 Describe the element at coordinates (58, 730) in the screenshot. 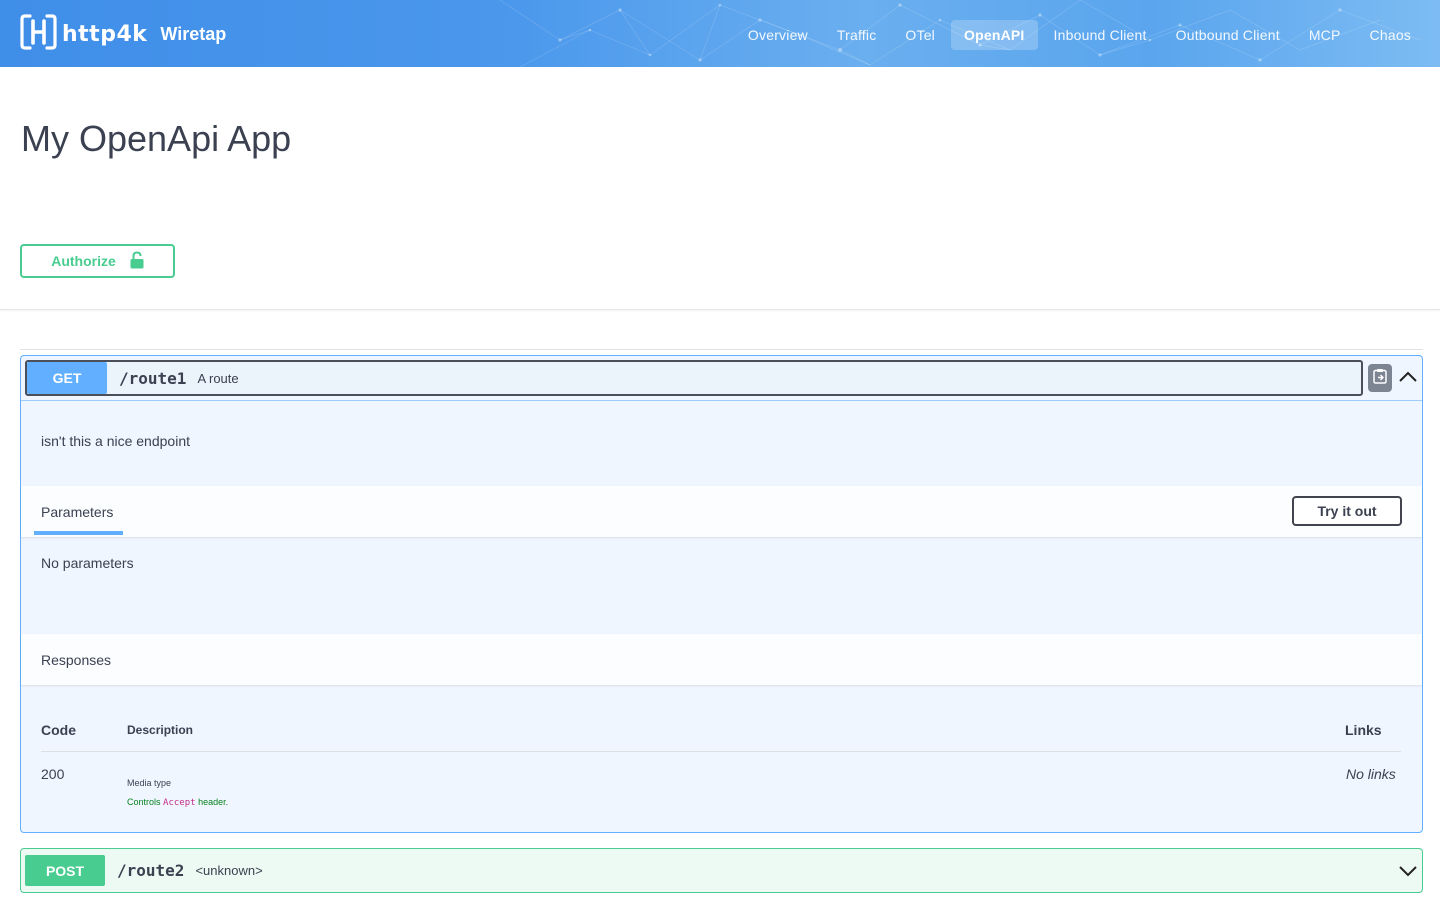

I see `responses-header-code: Code` at that location.